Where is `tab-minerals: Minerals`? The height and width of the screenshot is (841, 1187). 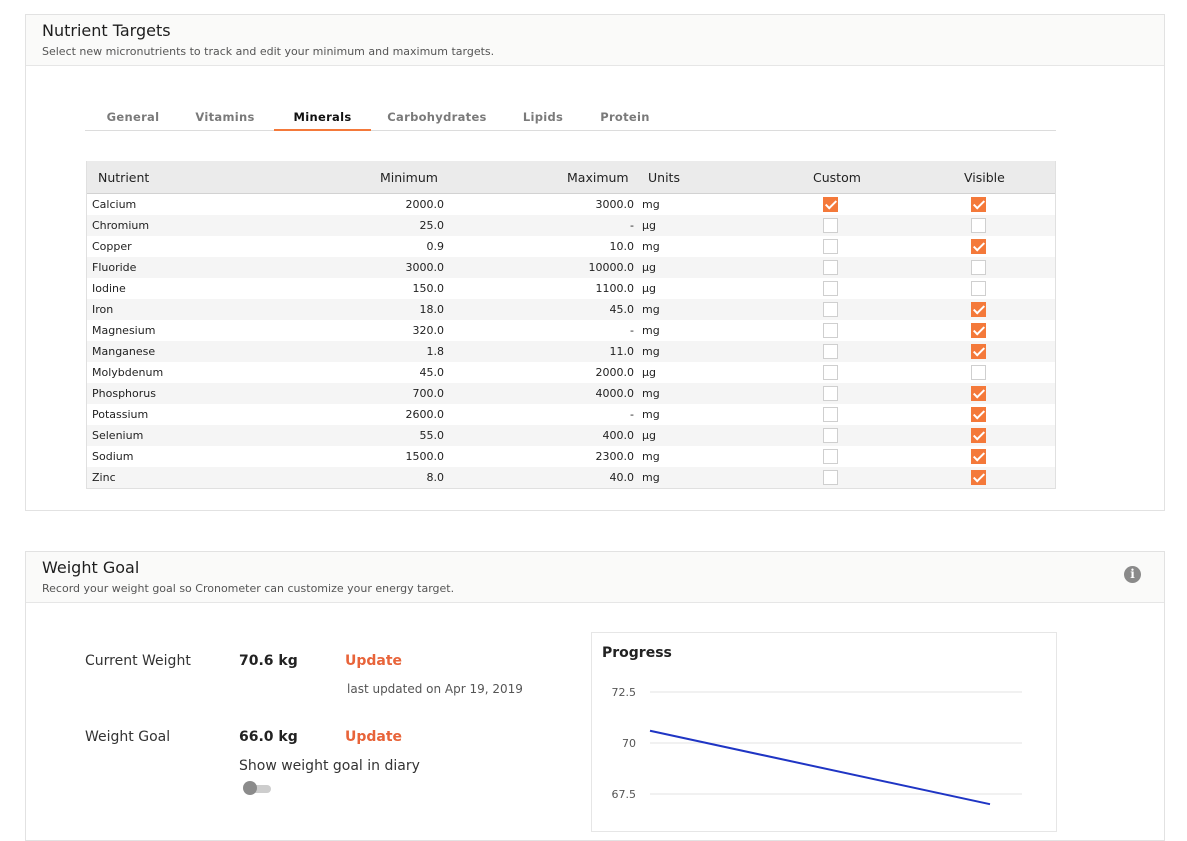 tab-minerals: Minerals is located at coordinates (322, 116).